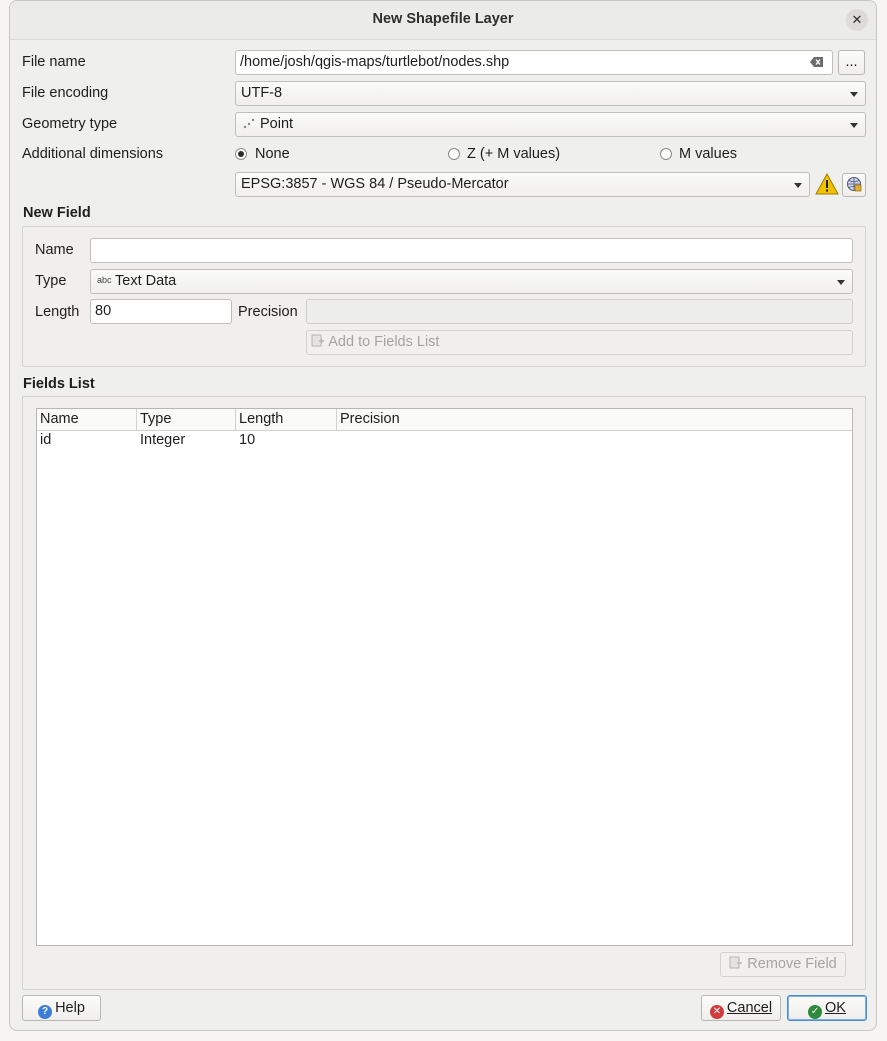  I want to click on title-bar: New Shapefile Layer ✕, so click(443, 20).